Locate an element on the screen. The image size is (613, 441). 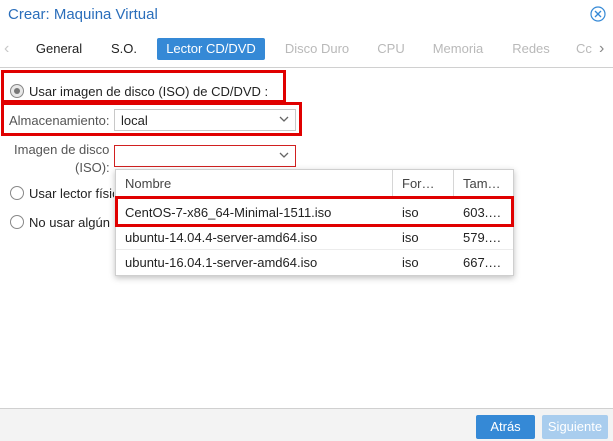
tab-cd-dvd: Lector CD/DVD is located at coordinates (211, 49).